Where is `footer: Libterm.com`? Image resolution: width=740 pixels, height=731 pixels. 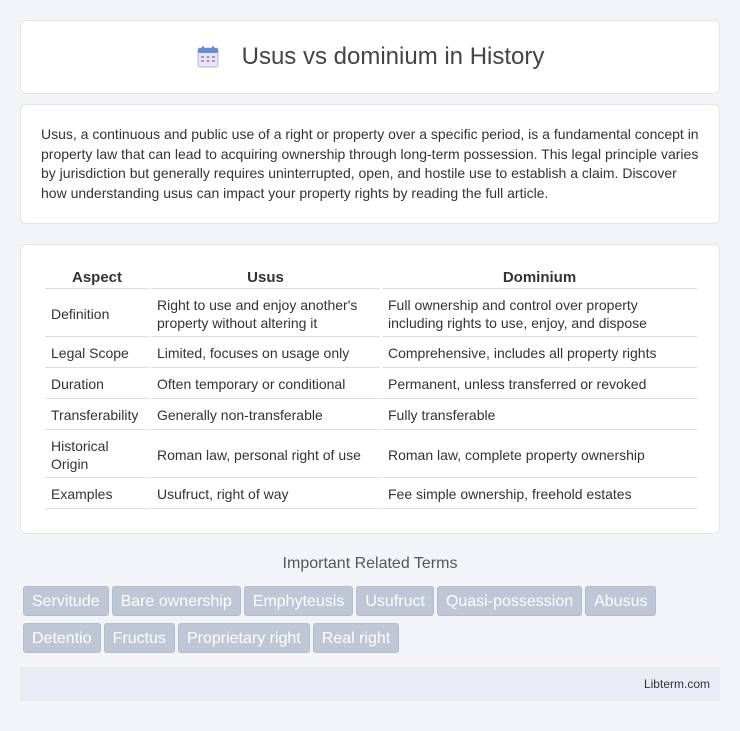
footer: Libterm.com is located at coordinates (370, 684).